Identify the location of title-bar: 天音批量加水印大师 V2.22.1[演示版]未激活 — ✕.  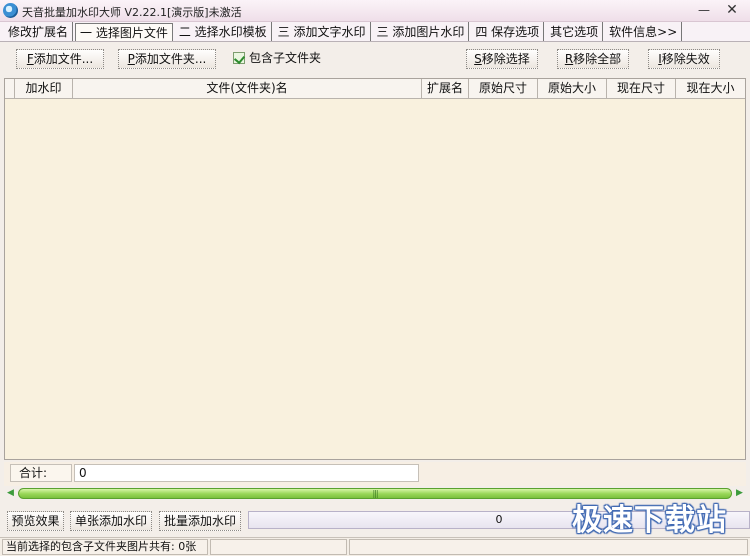
(375, 11).